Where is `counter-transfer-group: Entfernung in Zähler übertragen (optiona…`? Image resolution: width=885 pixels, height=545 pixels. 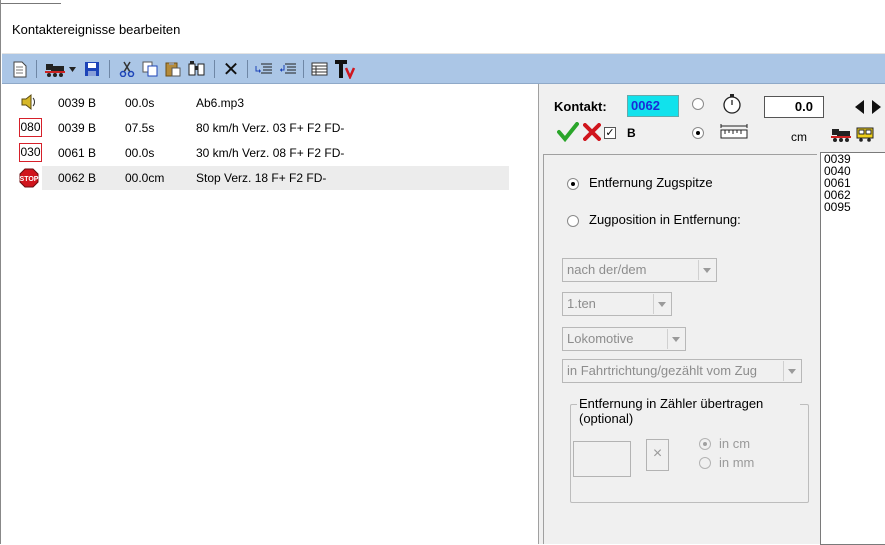
counter-transfer-group: Entfernung in Zähler übertragen (optiona… is located at coordinates (689, 449).